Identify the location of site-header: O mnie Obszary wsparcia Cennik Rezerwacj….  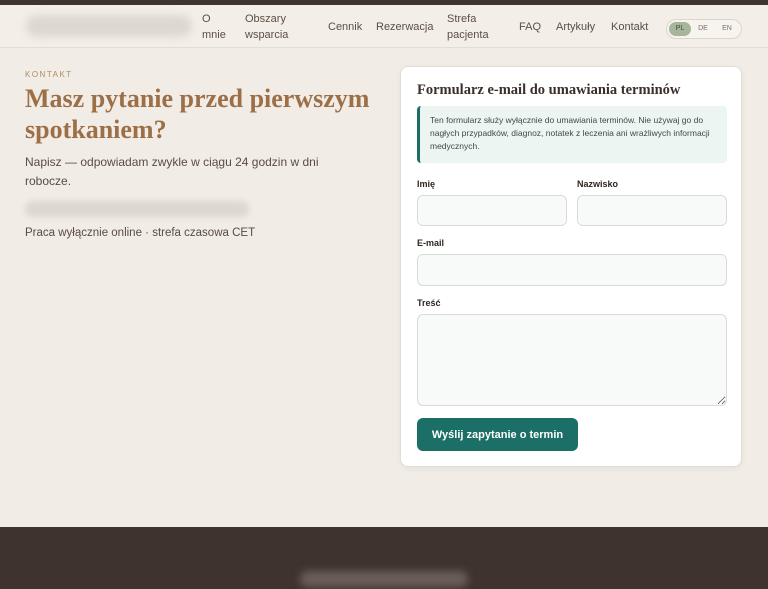
(384, 26).